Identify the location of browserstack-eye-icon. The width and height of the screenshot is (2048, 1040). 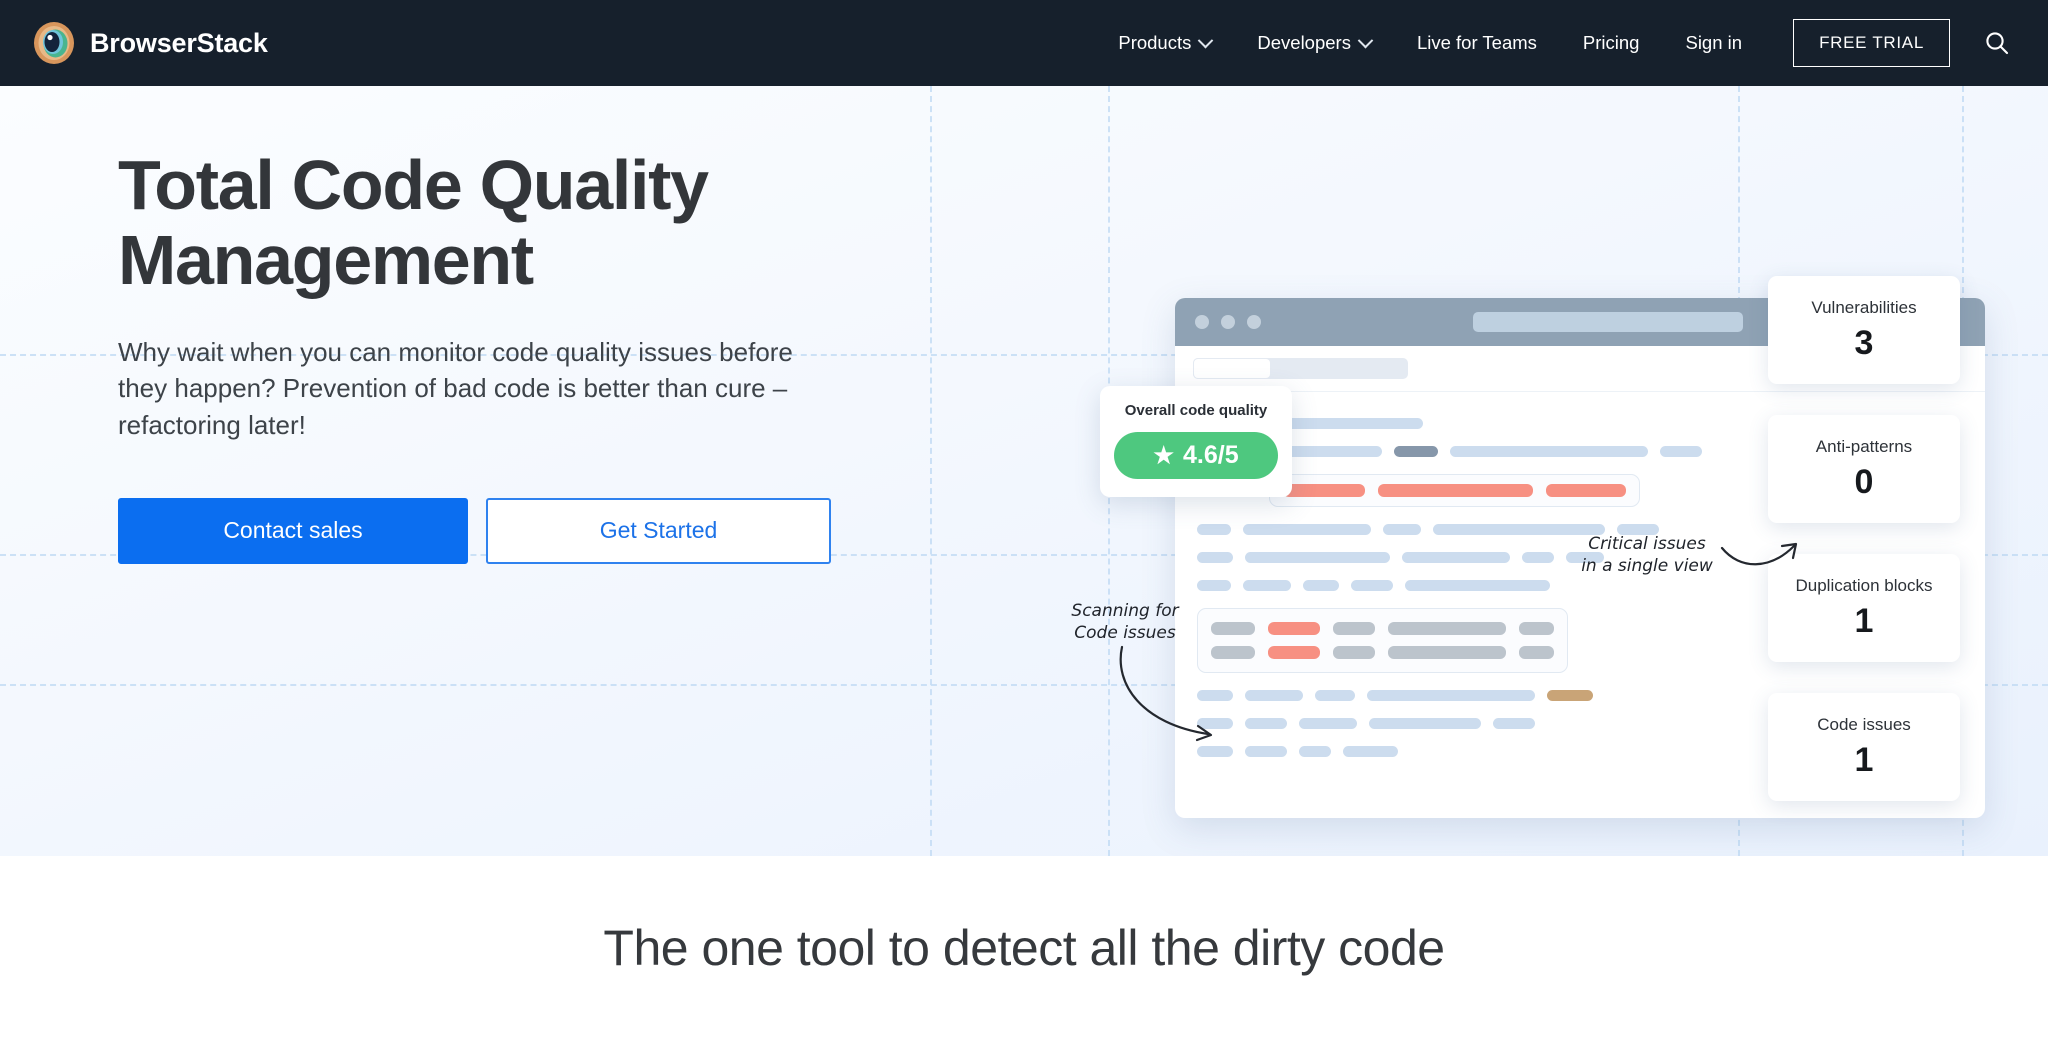
(54, 43).